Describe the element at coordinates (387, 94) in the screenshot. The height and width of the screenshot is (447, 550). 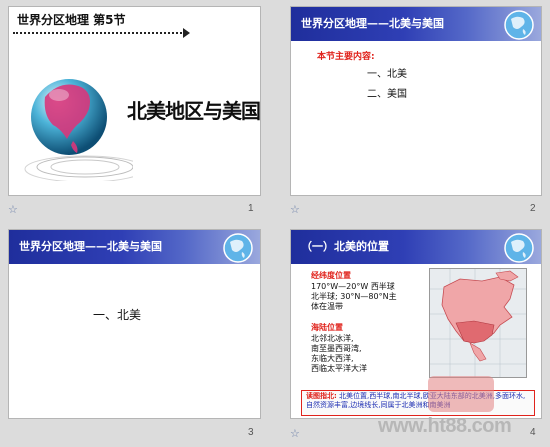
I see `slide-2-item-2: 二、美国` at that location.